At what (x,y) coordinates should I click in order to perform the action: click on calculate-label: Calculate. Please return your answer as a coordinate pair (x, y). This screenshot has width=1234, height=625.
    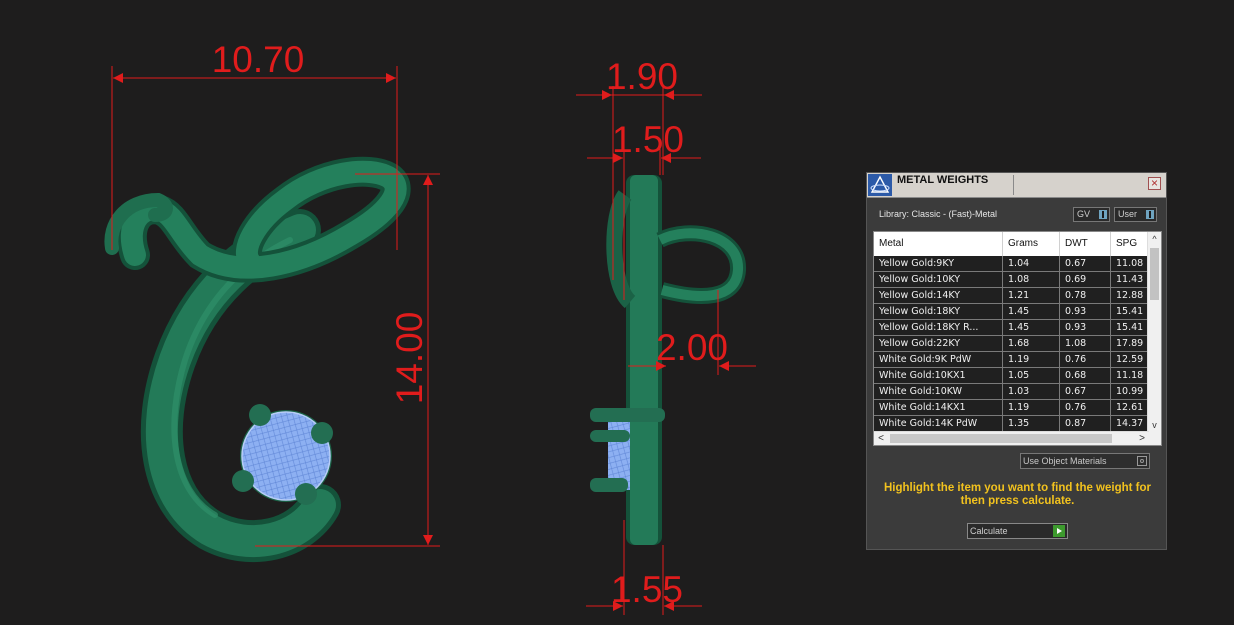
    Looking at the image, I should click on (989, 531).